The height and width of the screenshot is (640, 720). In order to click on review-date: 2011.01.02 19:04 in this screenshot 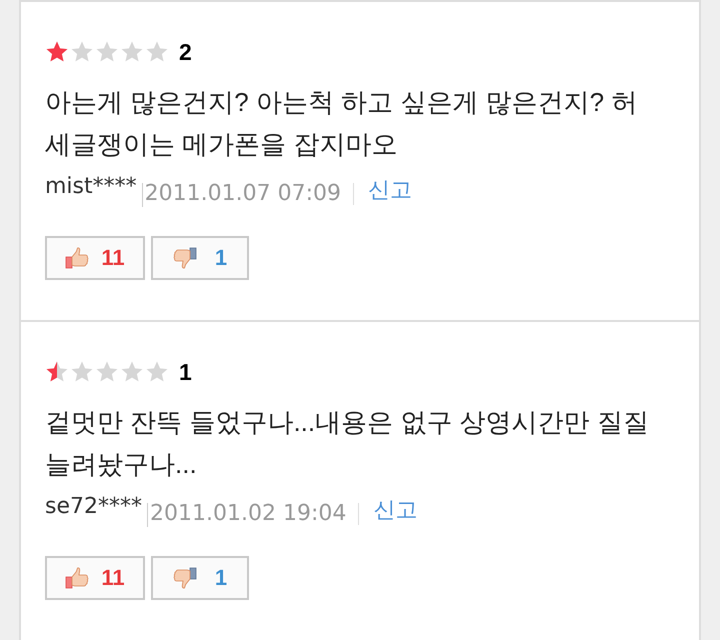, I will do `click(248, 514)`.